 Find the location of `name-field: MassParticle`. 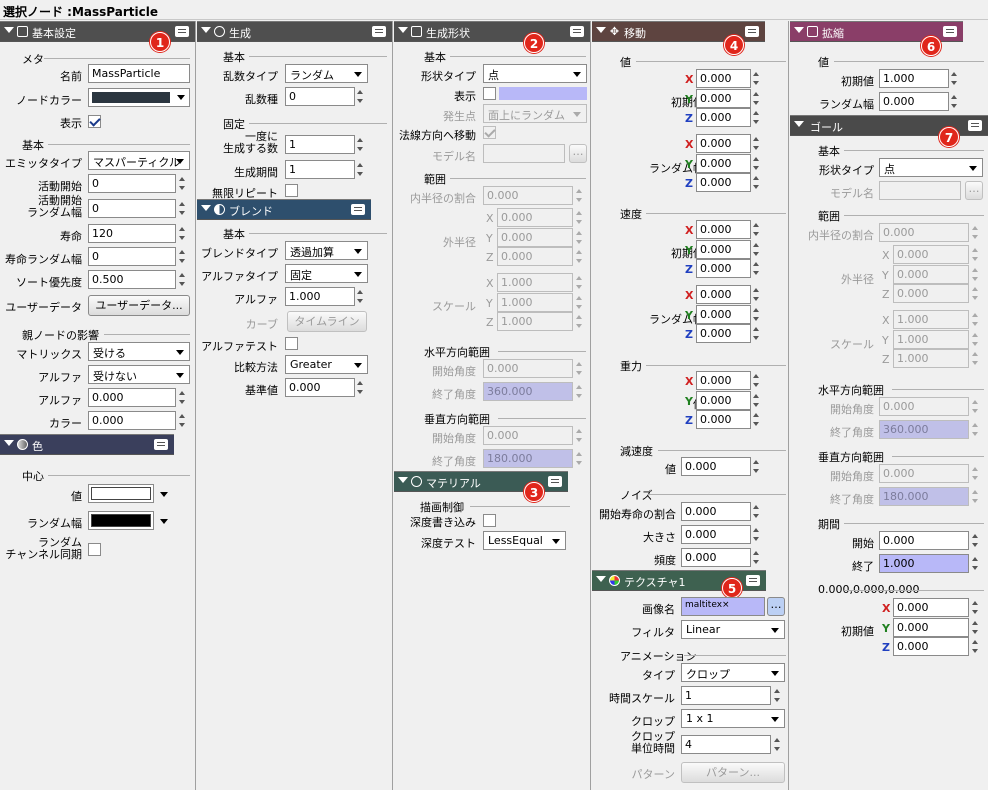

name-field: MassParticle is located at coordinates (139, 73).